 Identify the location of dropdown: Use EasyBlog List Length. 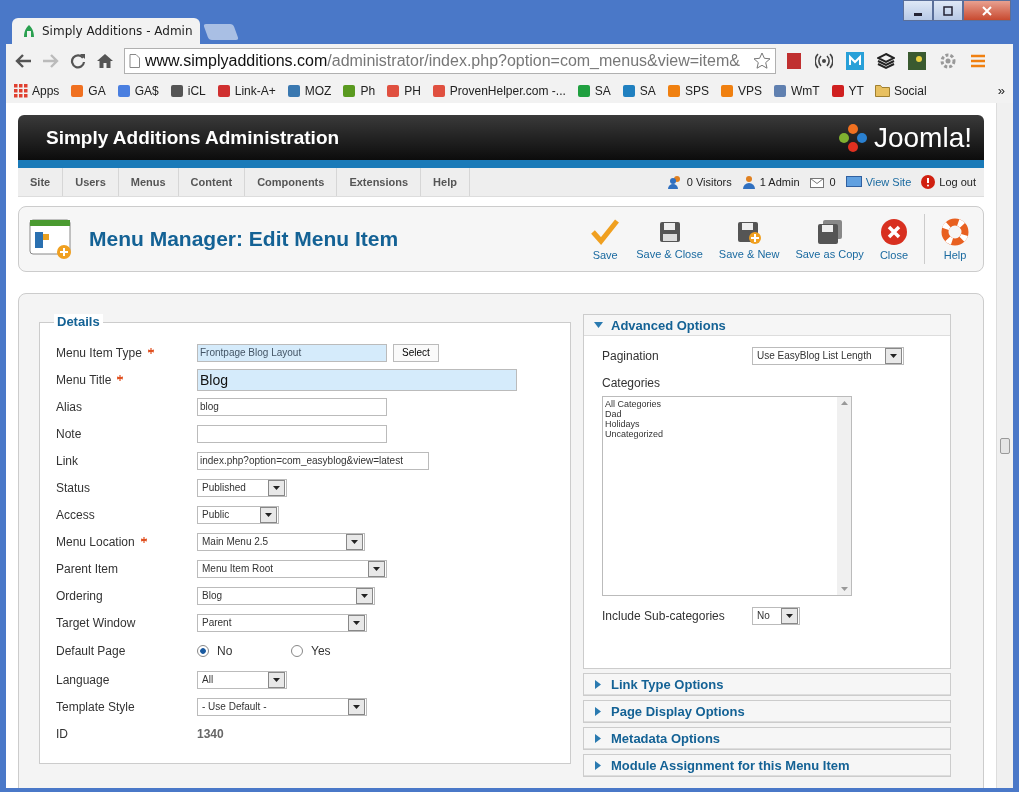
(828, 355).